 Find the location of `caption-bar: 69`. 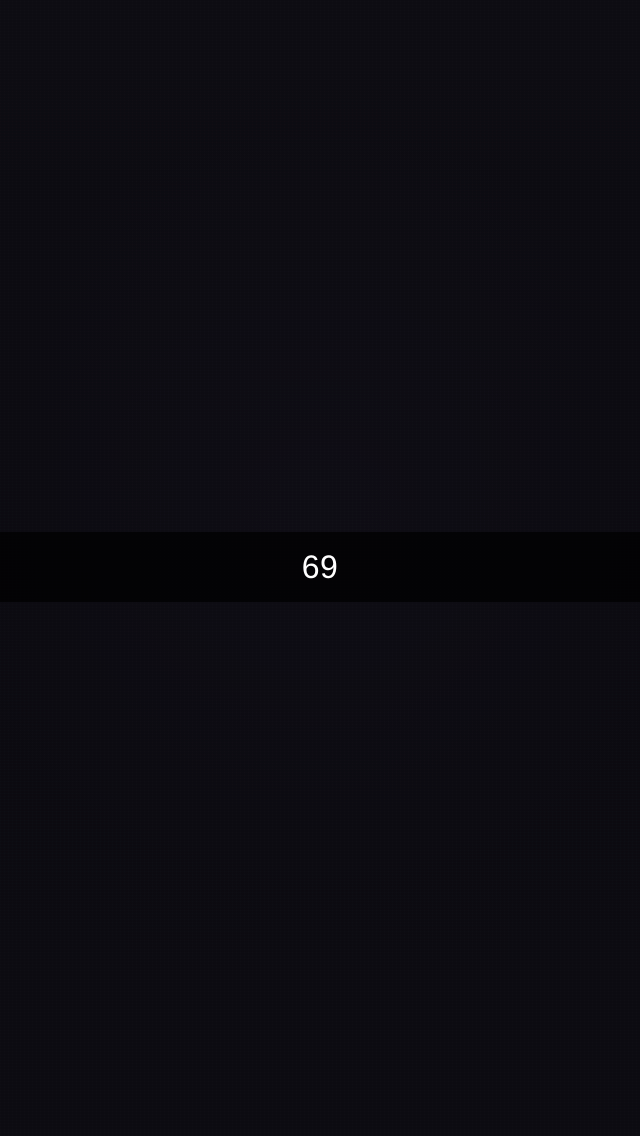

caption-bar: 69 is located at coordinates (320, 567).